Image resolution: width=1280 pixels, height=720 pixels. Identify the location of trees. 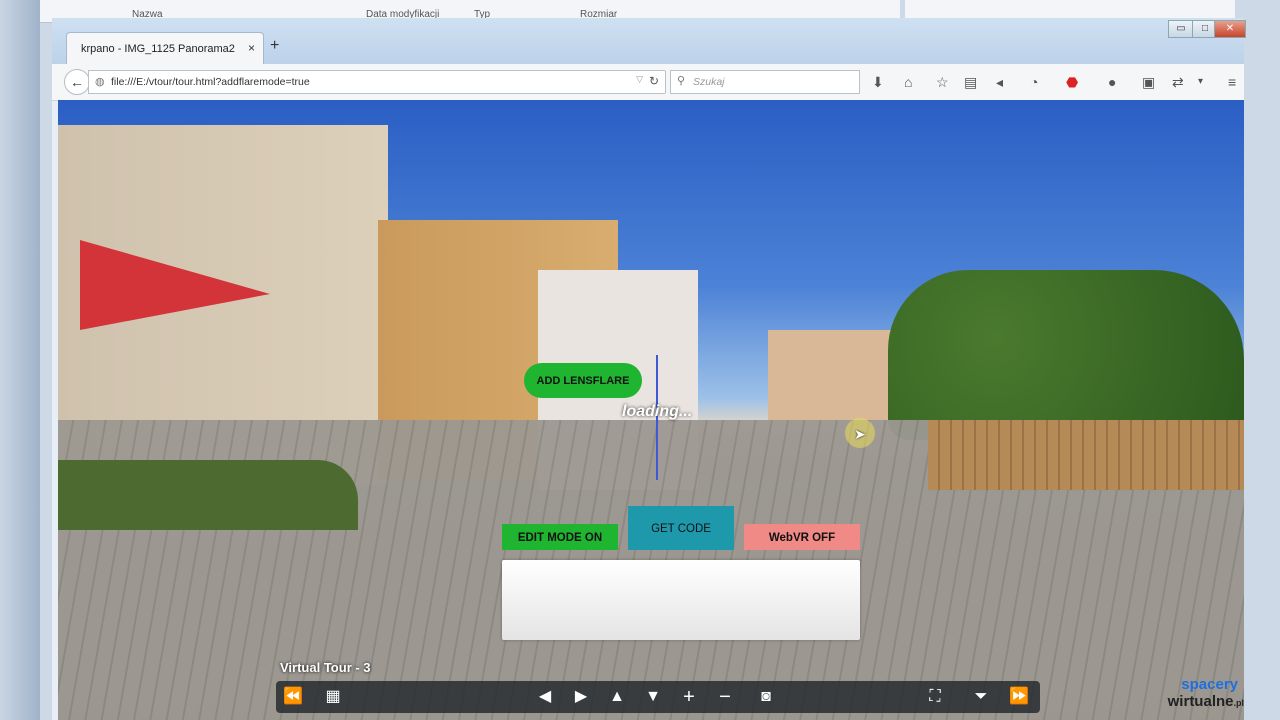
(1066, 355).